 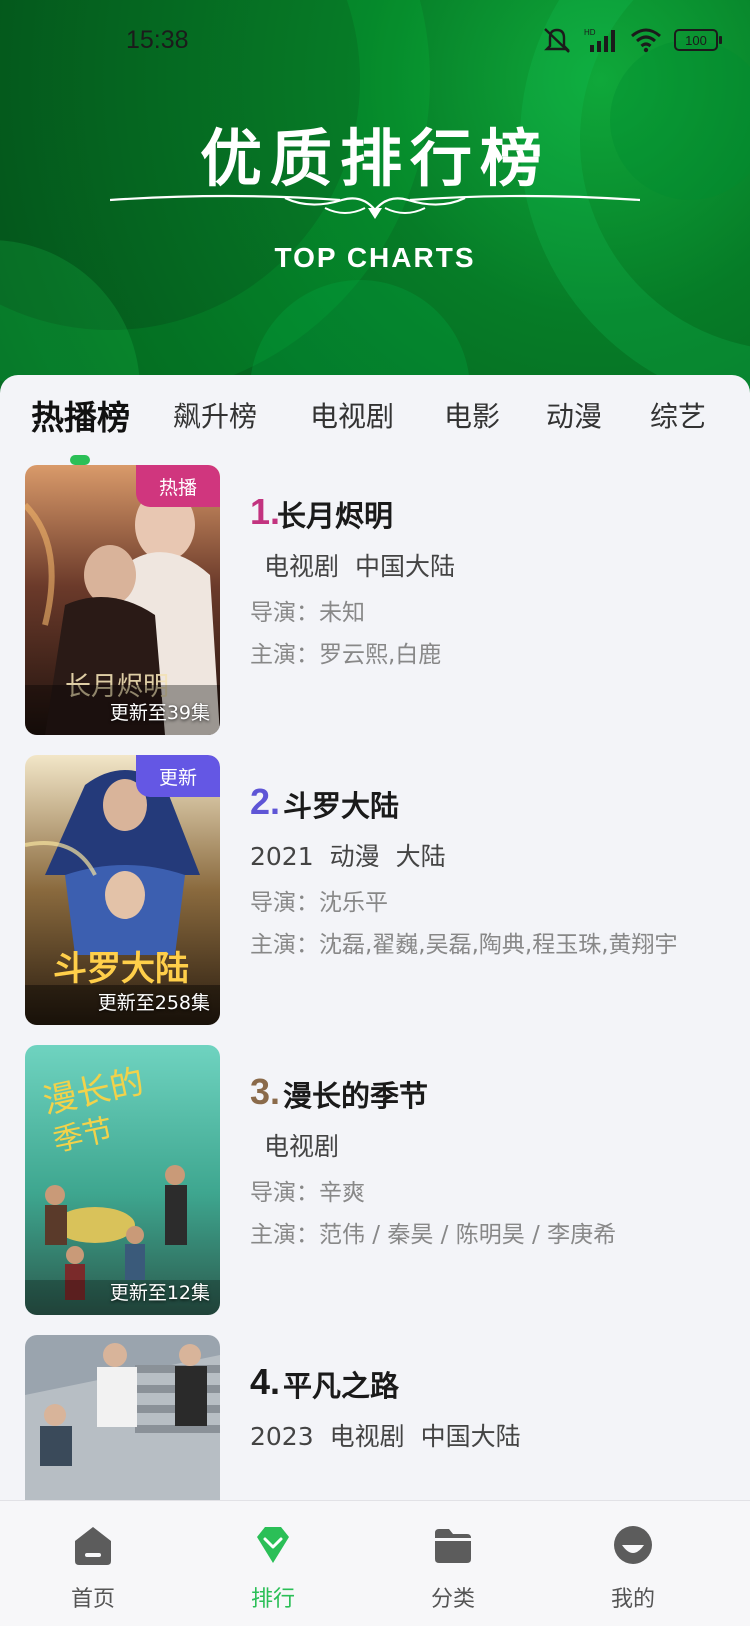 What do you see at coordinates (272, 1599) in the screenshot?
I see `nav-ranking-label: 排行` at bounding box center [272, 1599].